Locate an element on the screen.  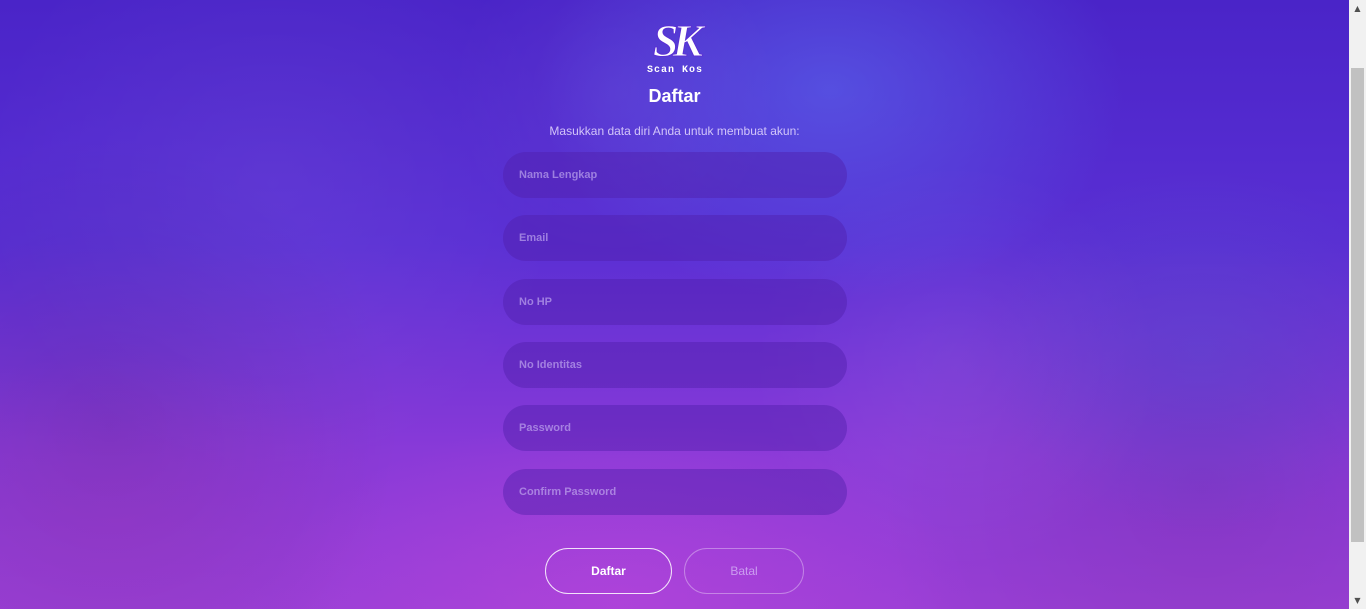
identity-number-input is located at coordinates (675, 365).